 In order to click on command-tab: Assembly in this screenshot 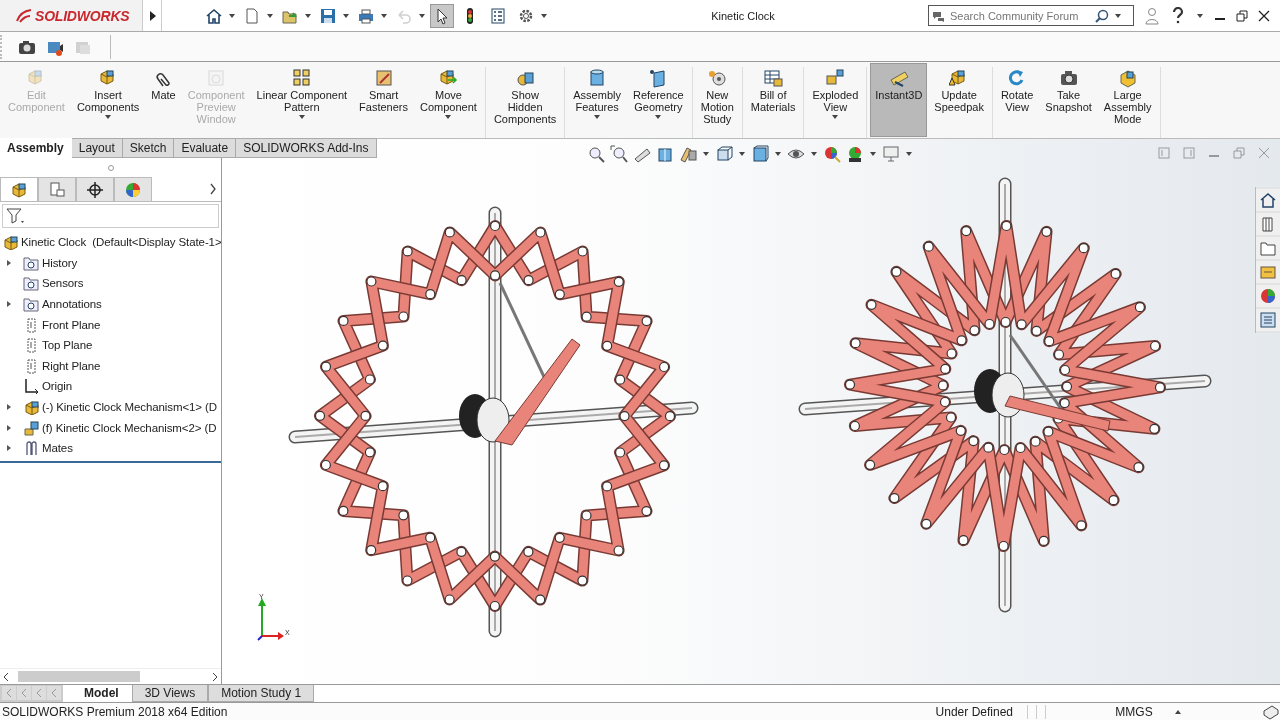, I will do `click(36, 148)`.